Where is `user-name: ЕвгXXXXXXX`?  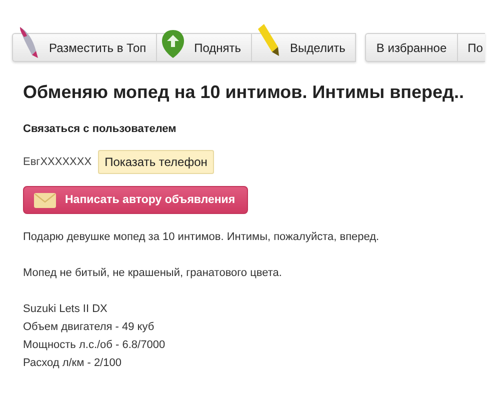 user-name: ЕвгXXXXXXX is located at coordinates (57, 162).